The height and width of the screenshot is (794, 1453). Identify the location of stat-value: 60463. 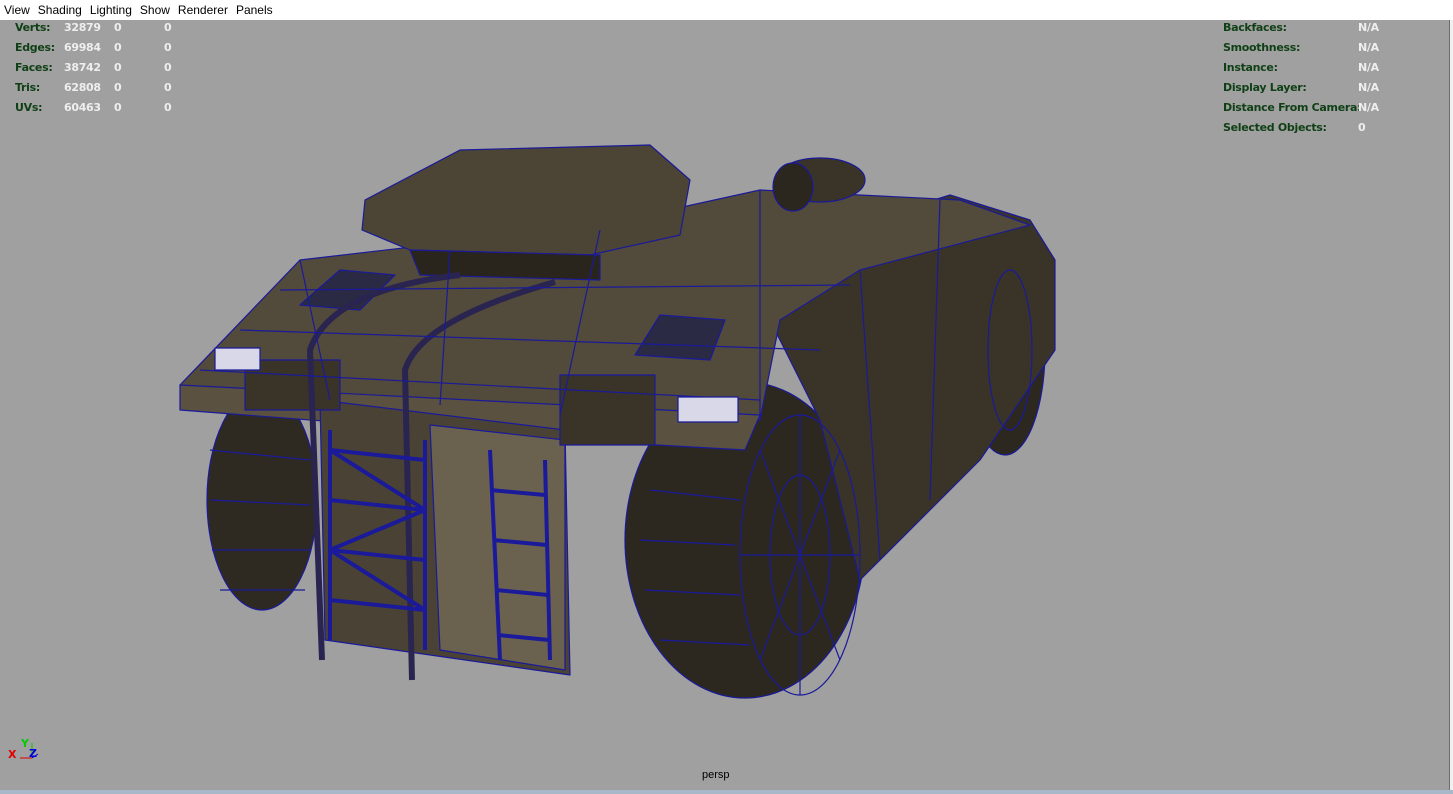
(82, 107).